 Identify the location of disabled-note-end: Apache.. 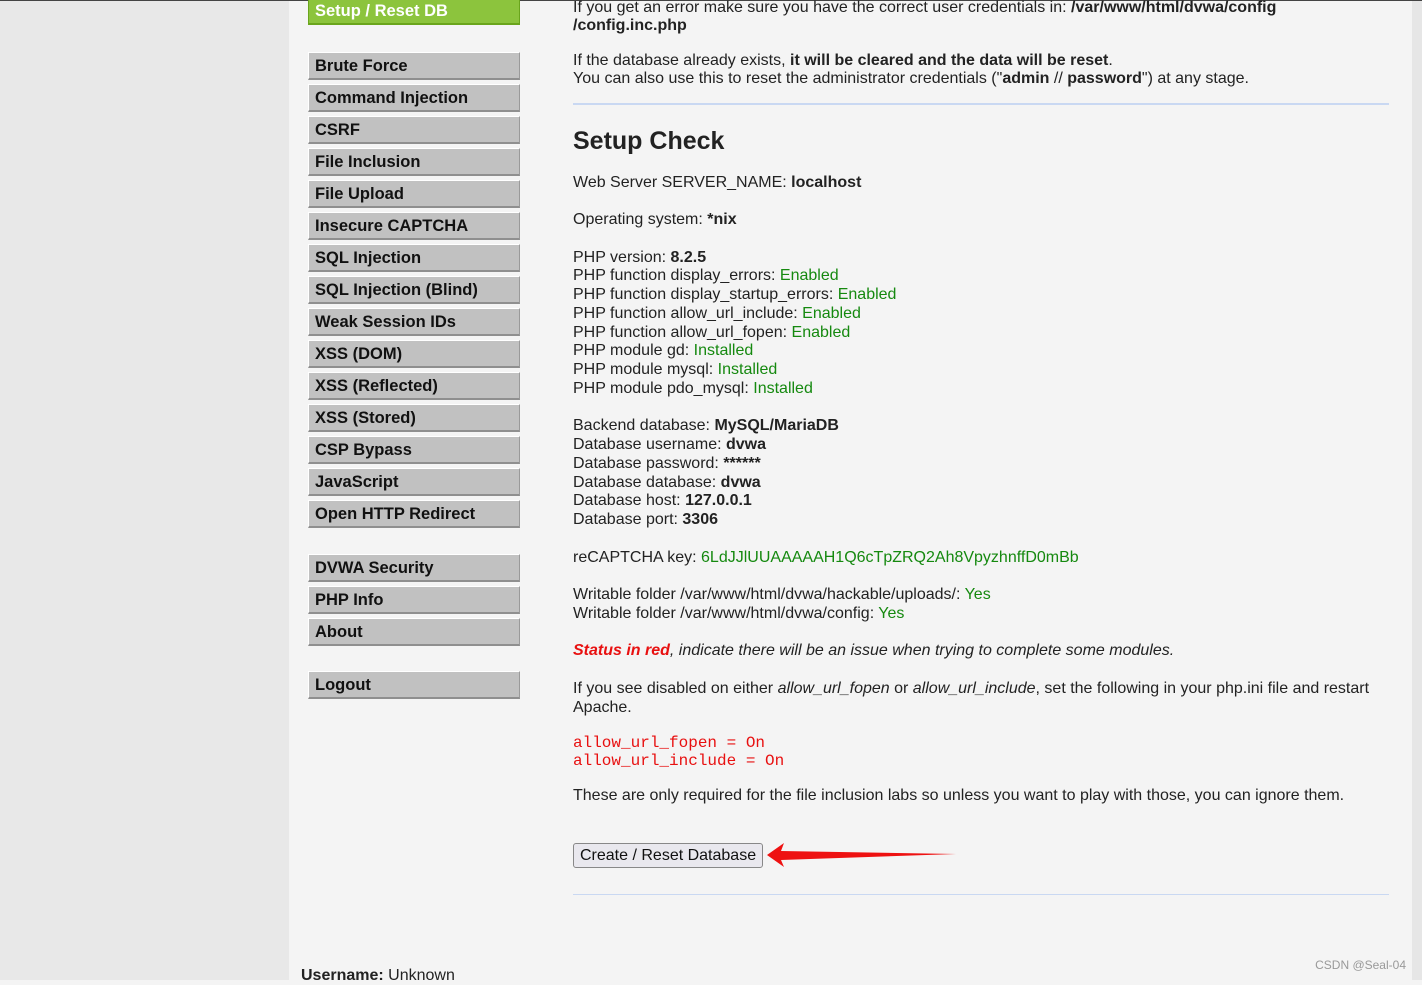
(602, 707).